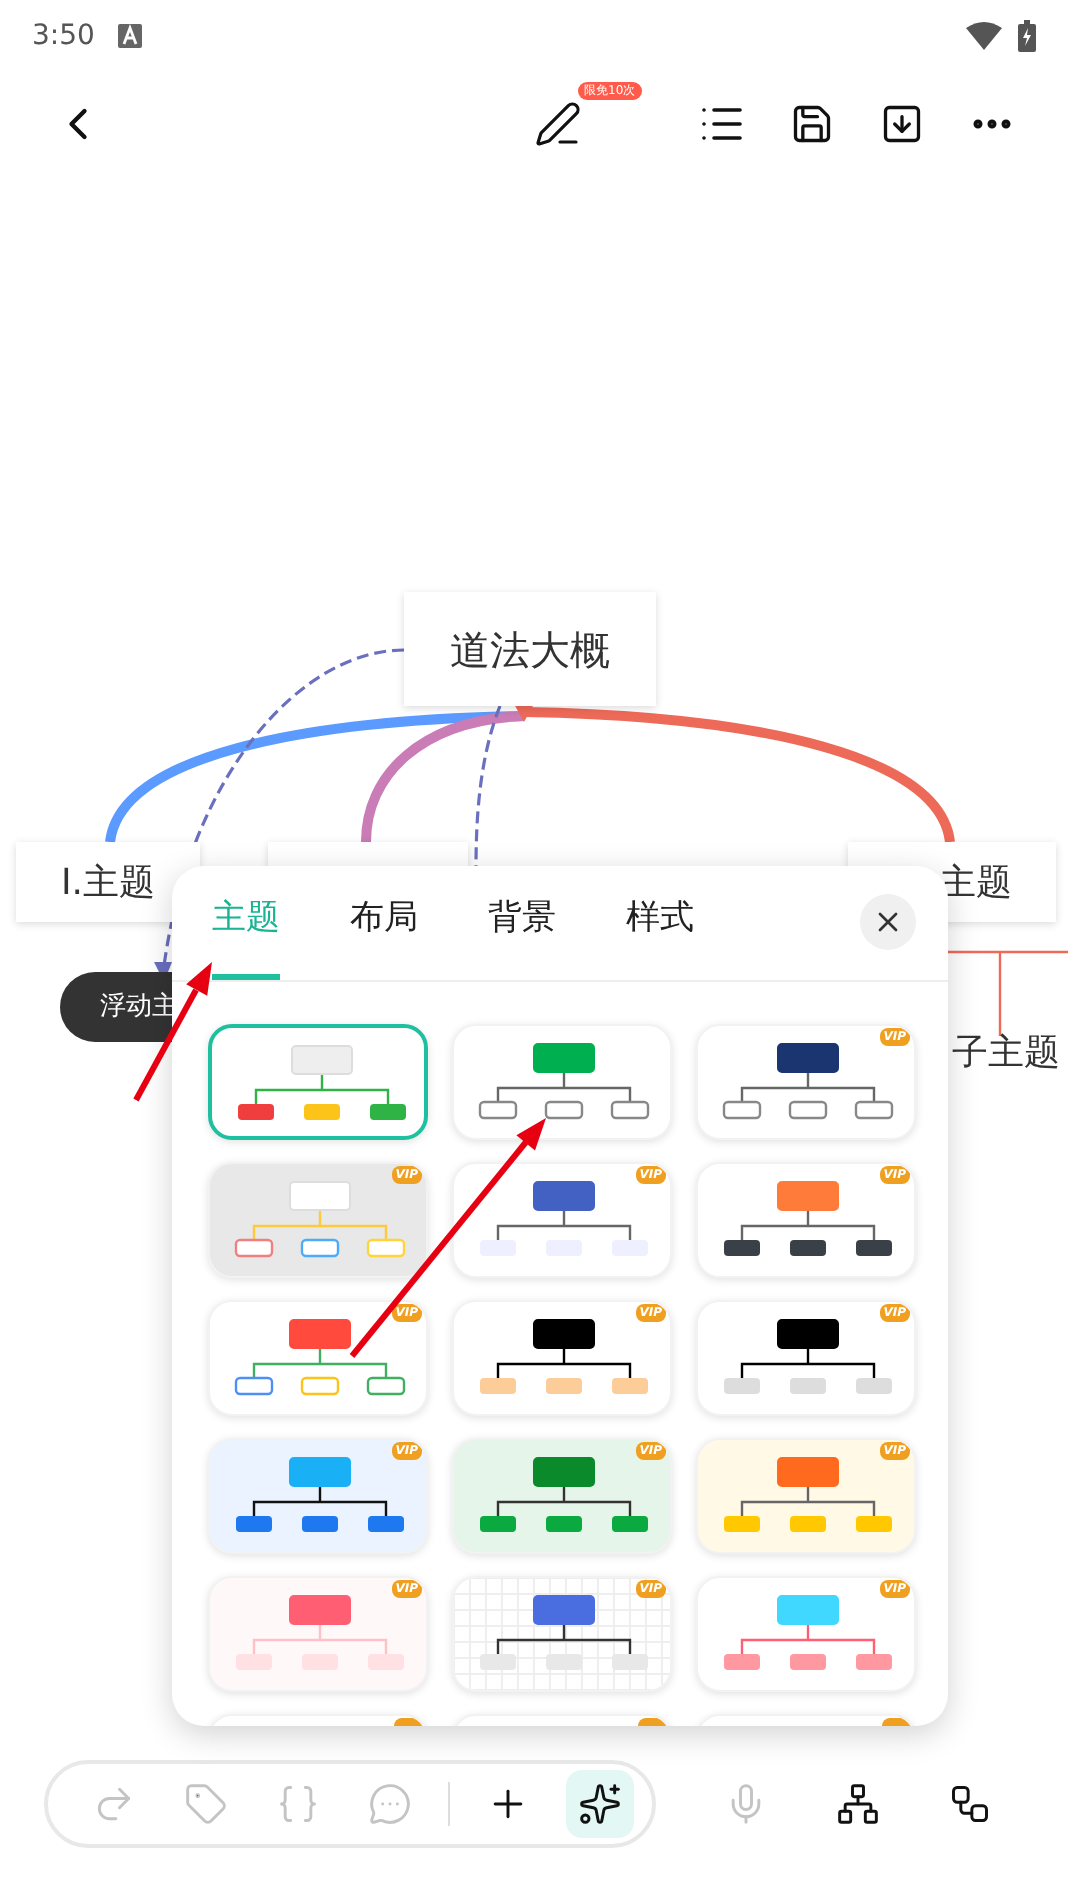 This screenshot has width=1068, height=1900. What do you see at coordinates (984, 36) in the screenshot?
I see `wifi-icon` at bounding box center [984, 36].